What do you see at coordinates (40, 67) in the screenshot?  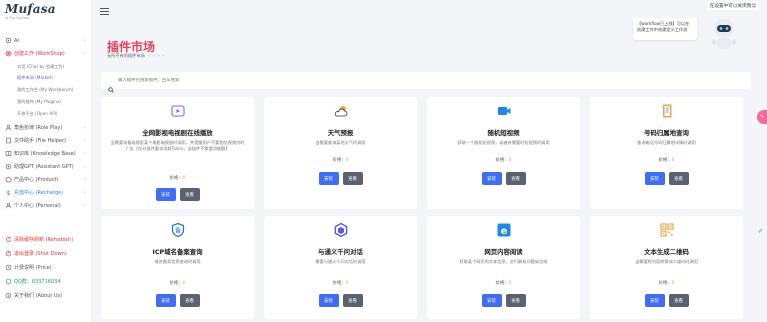 I see `sidebar-subitem-chat: 对话 (Chat by 创建工作)` at bounding box center [40, 67].